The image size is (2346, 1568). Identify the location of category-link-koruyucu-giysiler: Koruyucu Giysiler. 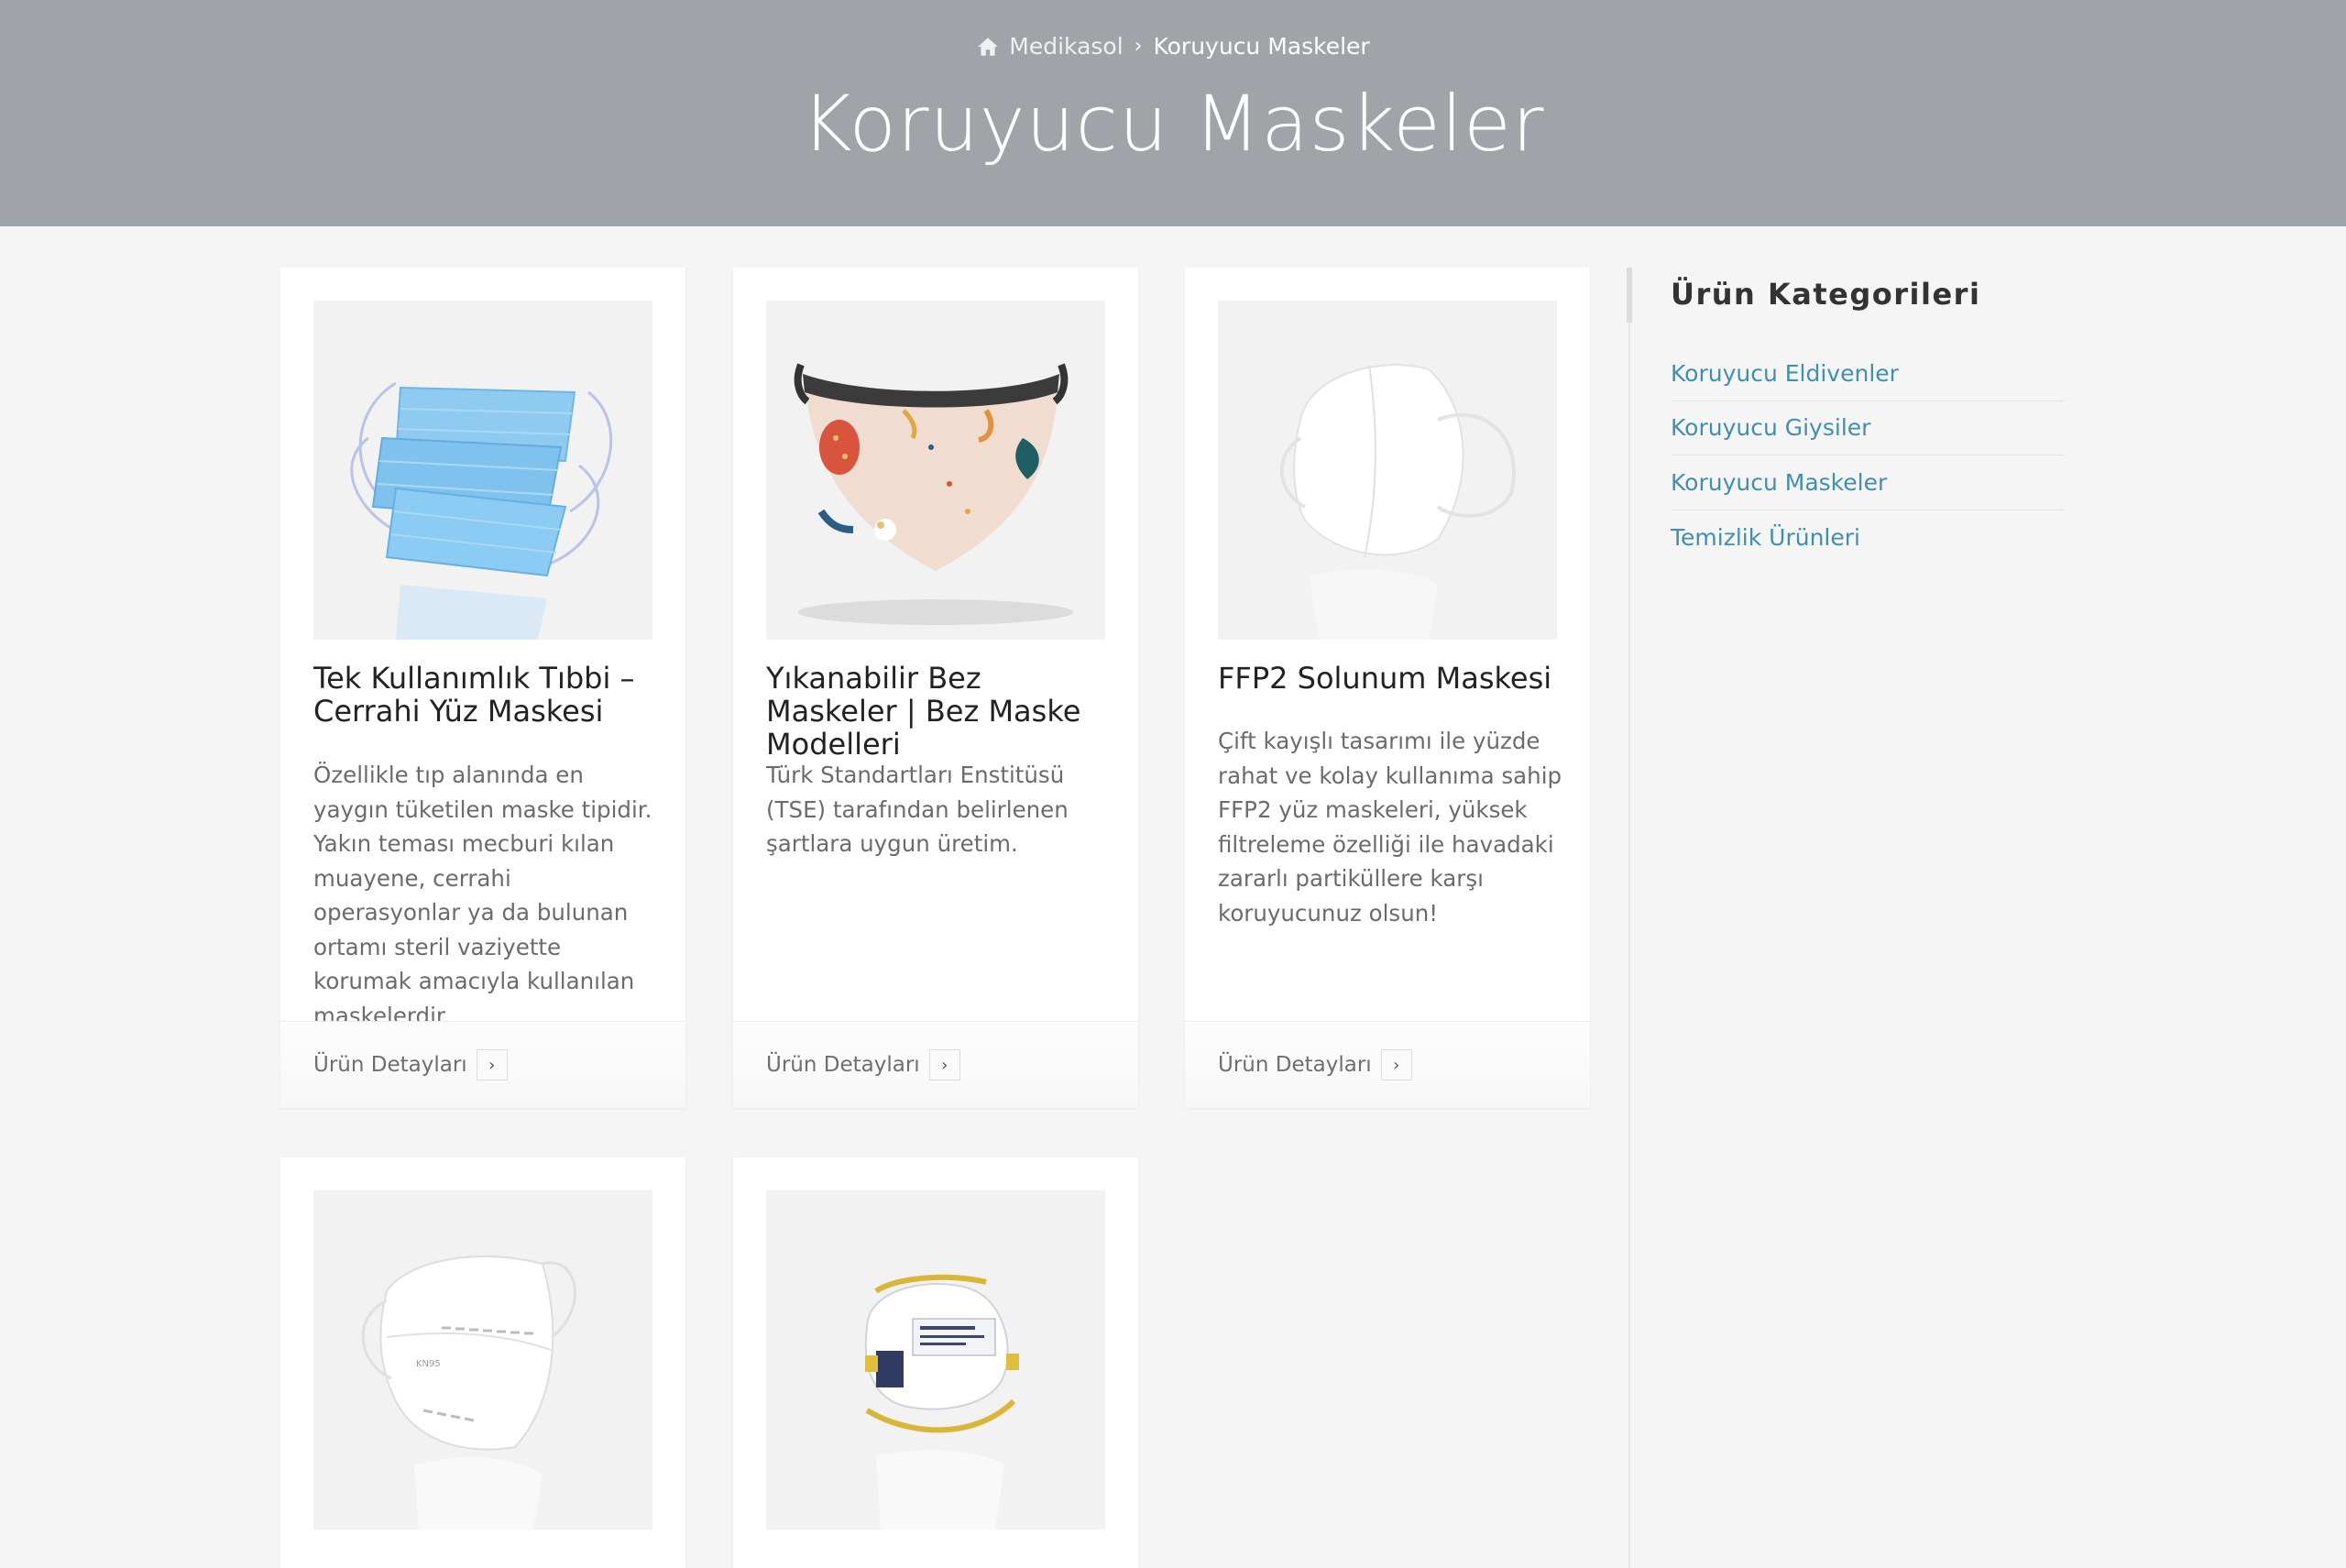
(1770, 427).